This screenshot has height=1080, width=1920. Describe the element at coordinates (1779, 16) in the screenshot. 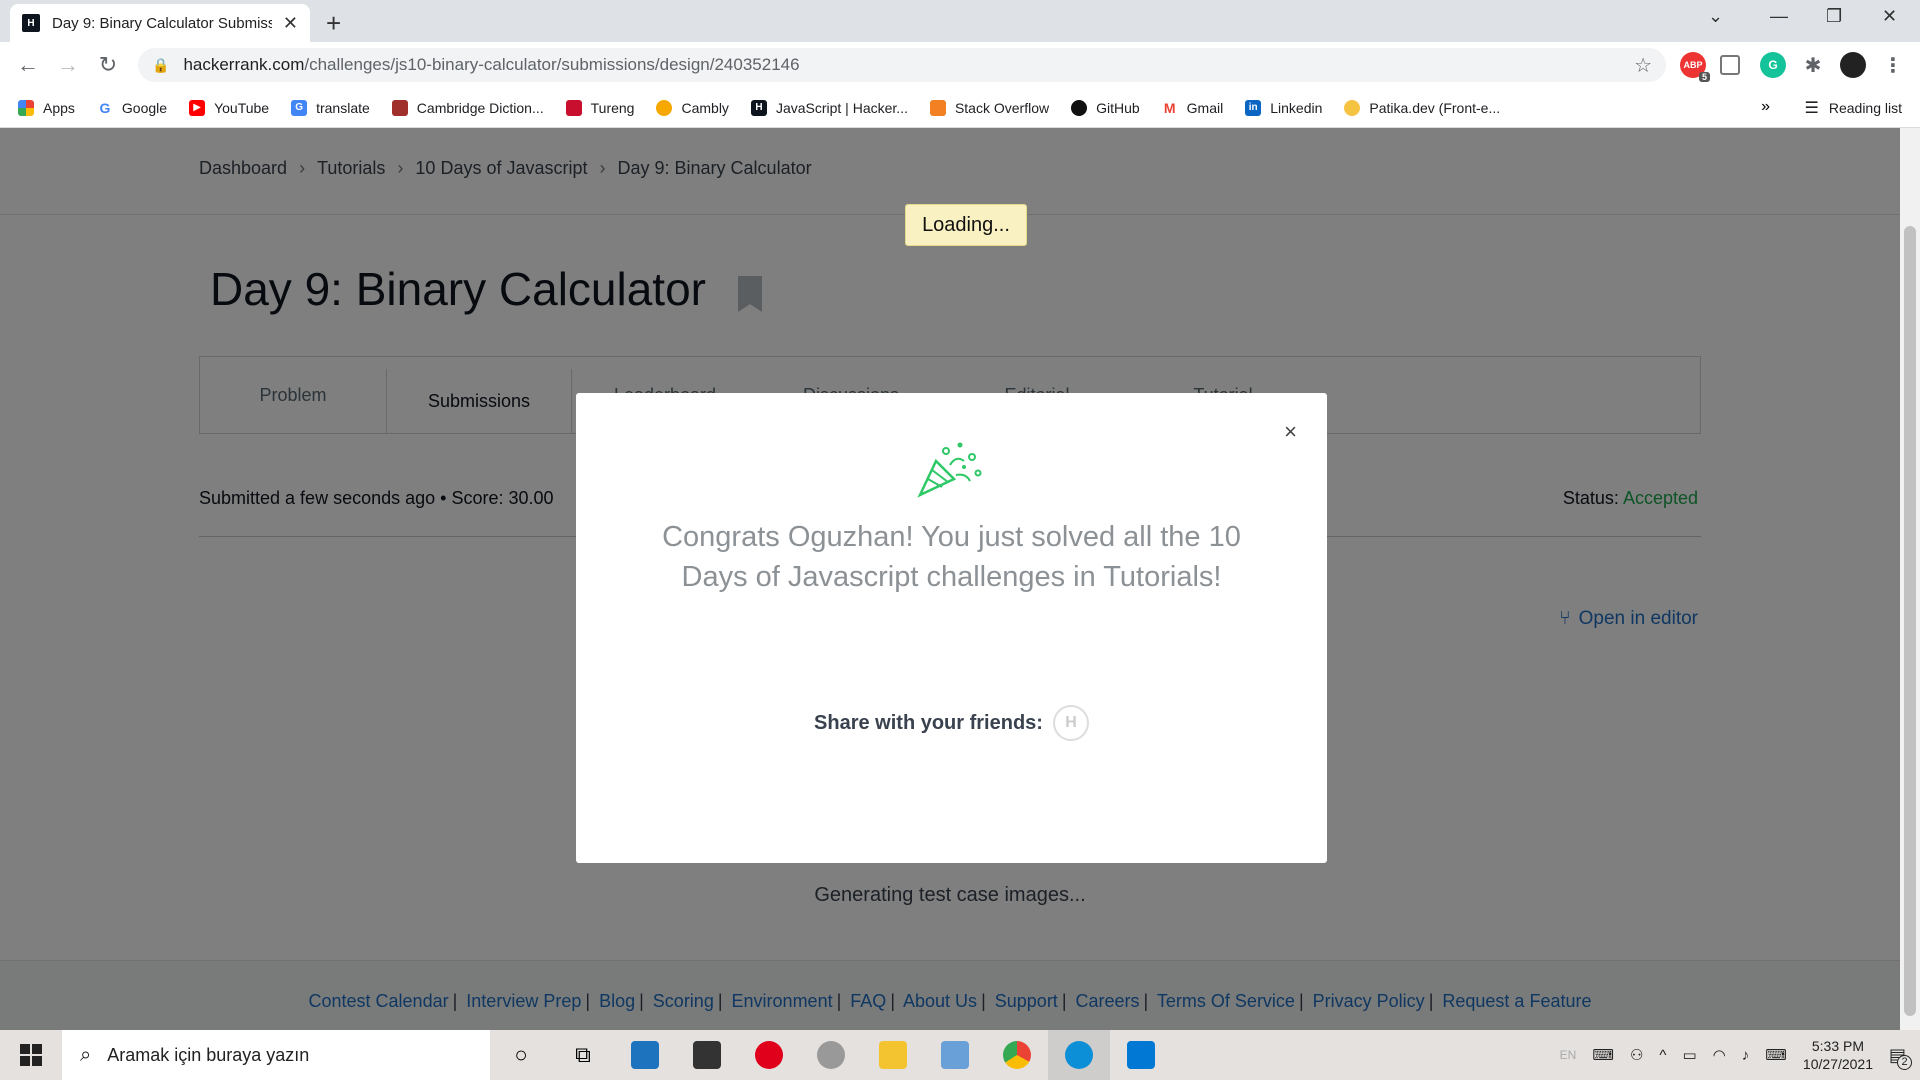

I see `minimize-button: —` at that location.